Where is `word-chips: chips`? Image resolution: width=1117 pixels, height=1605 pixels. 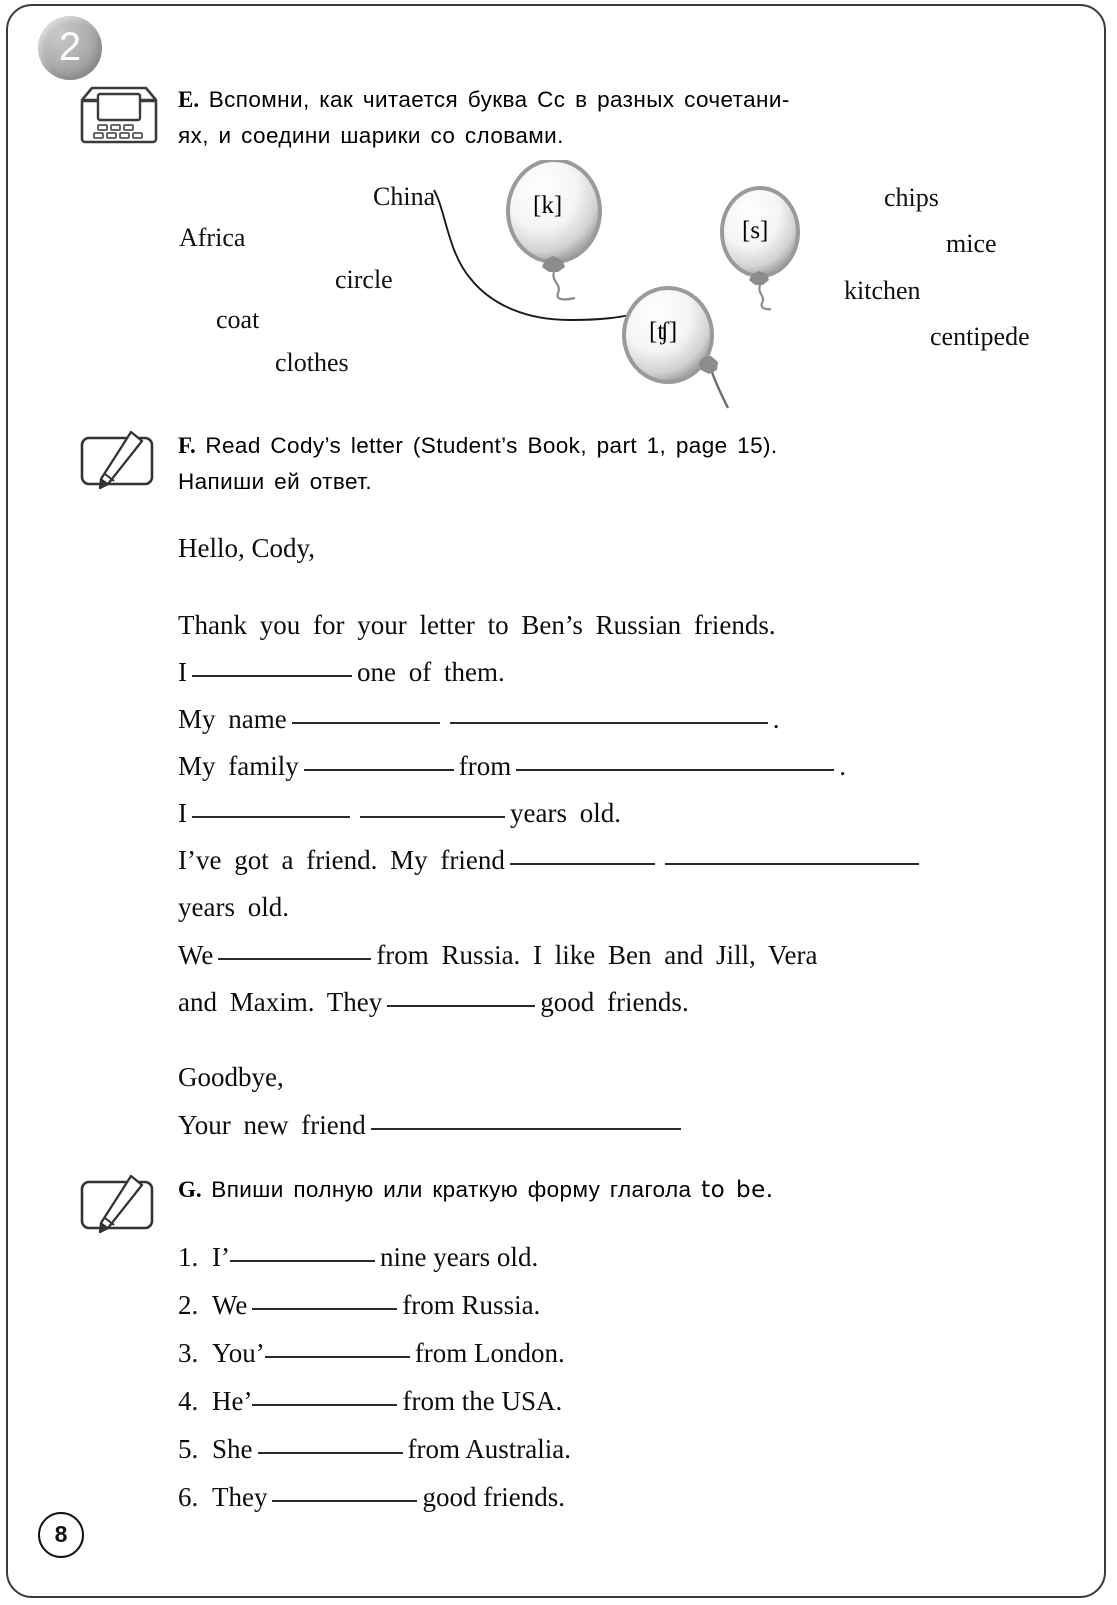
word-chips: chips is located at coordinates (911, 198).